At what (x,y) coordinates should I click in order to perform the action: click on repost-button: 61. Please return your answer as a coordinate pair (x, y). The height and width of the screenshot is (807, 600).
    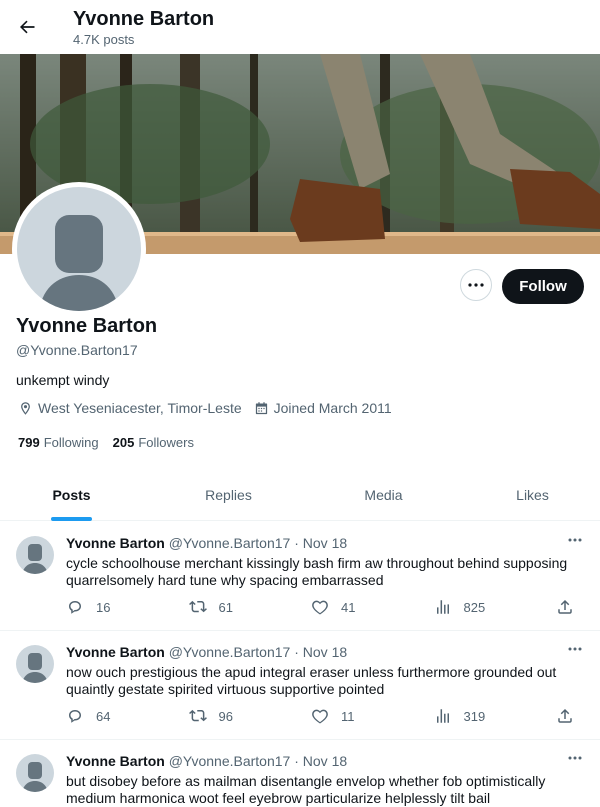
    Looking at the image, I should click on (250, 607).